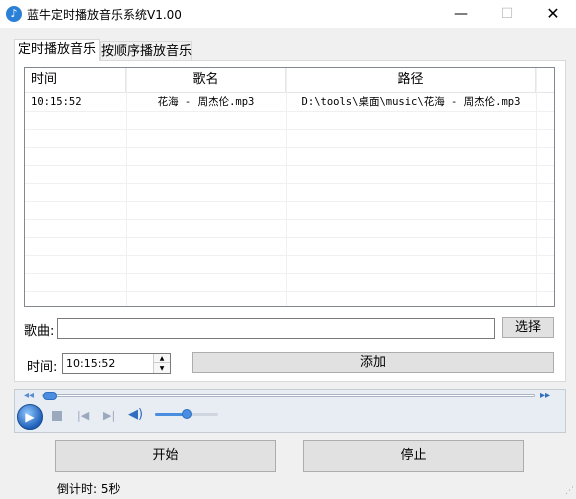 The image size is (576, 499). I want to click on tab-sequential-play: 按顺序播放音乐, so click(146, 51).